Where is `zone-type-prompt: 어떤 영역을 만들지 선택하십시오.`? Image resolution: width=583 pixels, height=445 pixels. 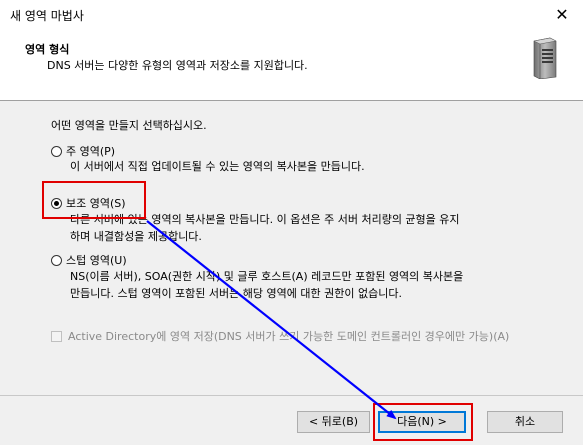
zone-type-prompt: 어떤 영역을 만들지 선택하십시오. is located at coordinates (129, 125).